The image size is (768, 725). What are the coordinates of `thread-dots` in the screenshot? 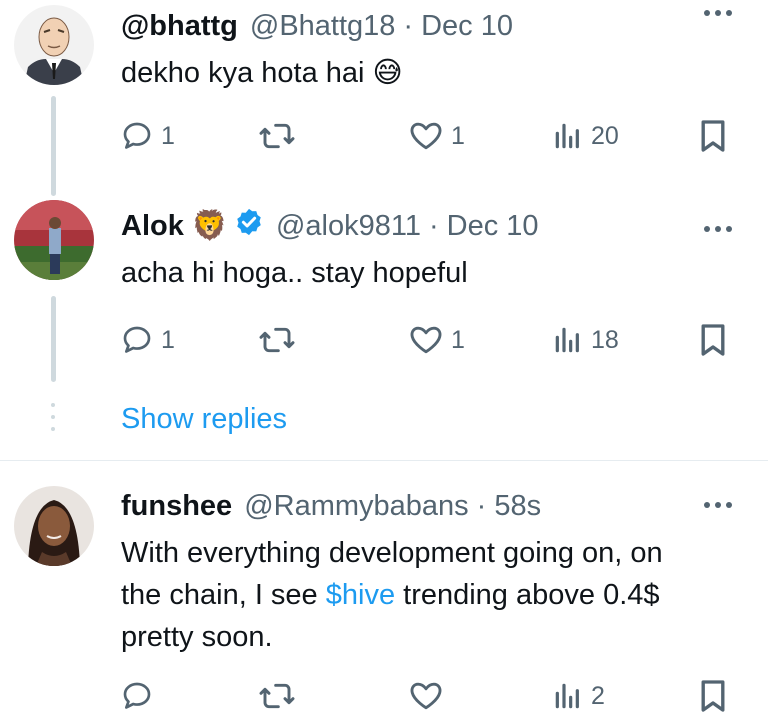 It's located at (53, 421).